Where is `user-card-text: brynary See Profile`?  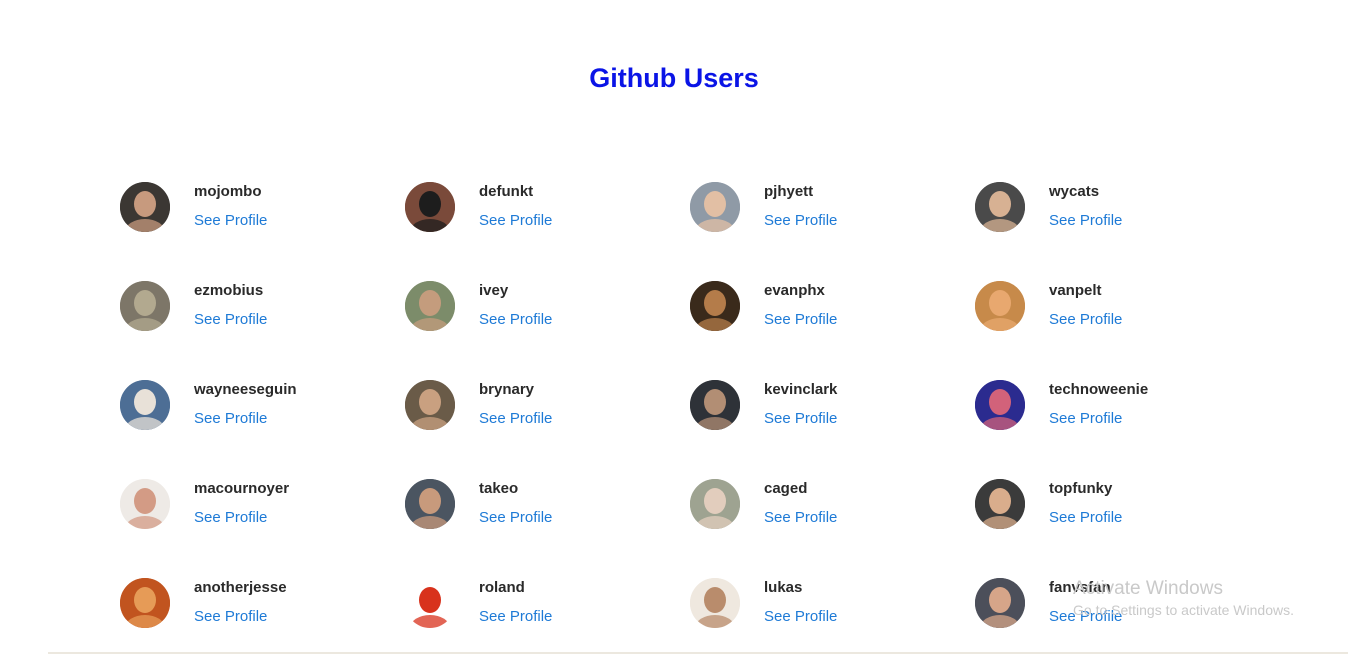
user-card-text: brynary See Profile is located at coordinates (515, 404).